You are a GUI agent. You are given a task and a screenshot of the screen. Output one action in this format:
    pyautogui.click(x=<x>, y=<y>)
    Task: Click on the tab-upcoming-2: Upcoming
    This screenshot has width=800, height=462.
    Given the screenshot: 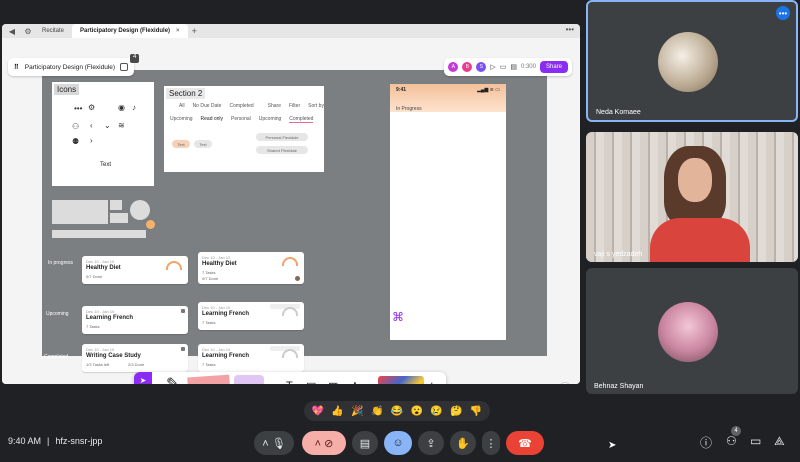 What is the action you would take?
    pyautogui.click(x=270, y=119)
    